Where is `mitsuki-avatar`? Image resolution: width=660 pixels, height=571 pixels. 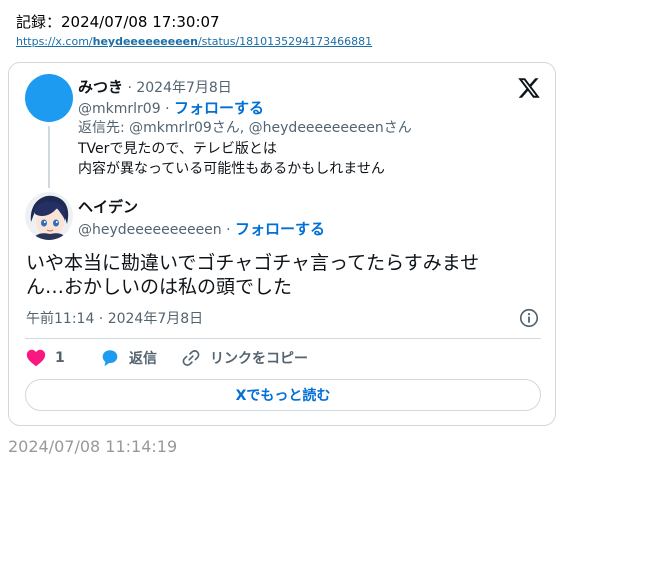 mitsuki-avatar is located at coordinates (49, 98).